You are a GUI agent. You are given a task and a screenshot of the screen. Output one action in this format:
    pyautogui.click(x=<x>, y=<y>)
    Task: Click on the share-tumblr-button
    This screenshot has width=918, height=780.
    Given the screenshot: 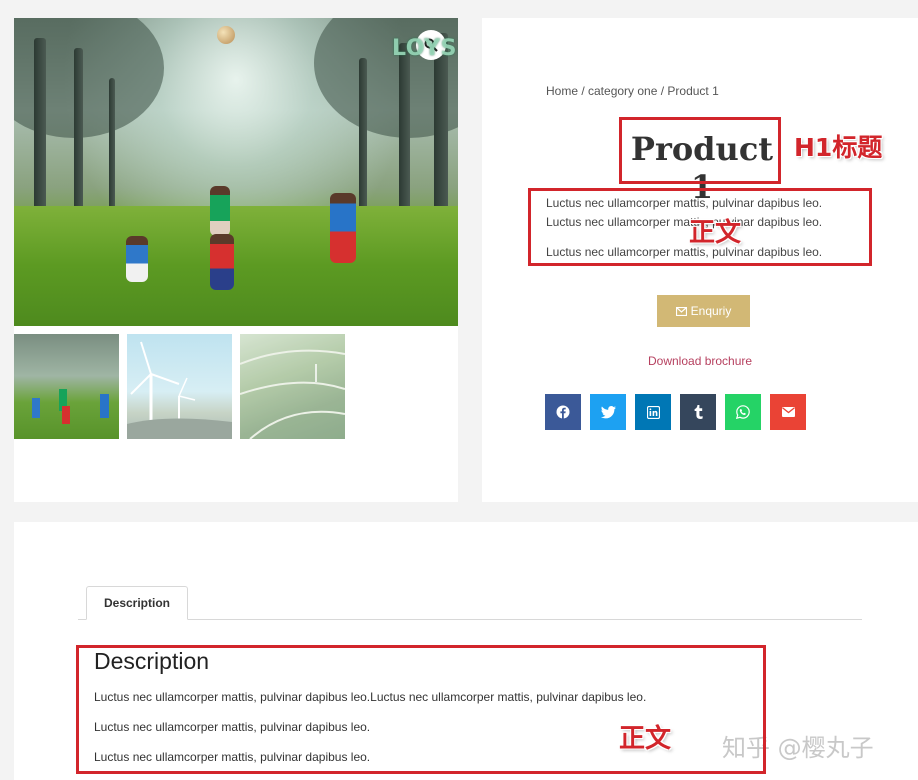 What is the action you would take?
    pyautogui.click(x=698, y=412)
    